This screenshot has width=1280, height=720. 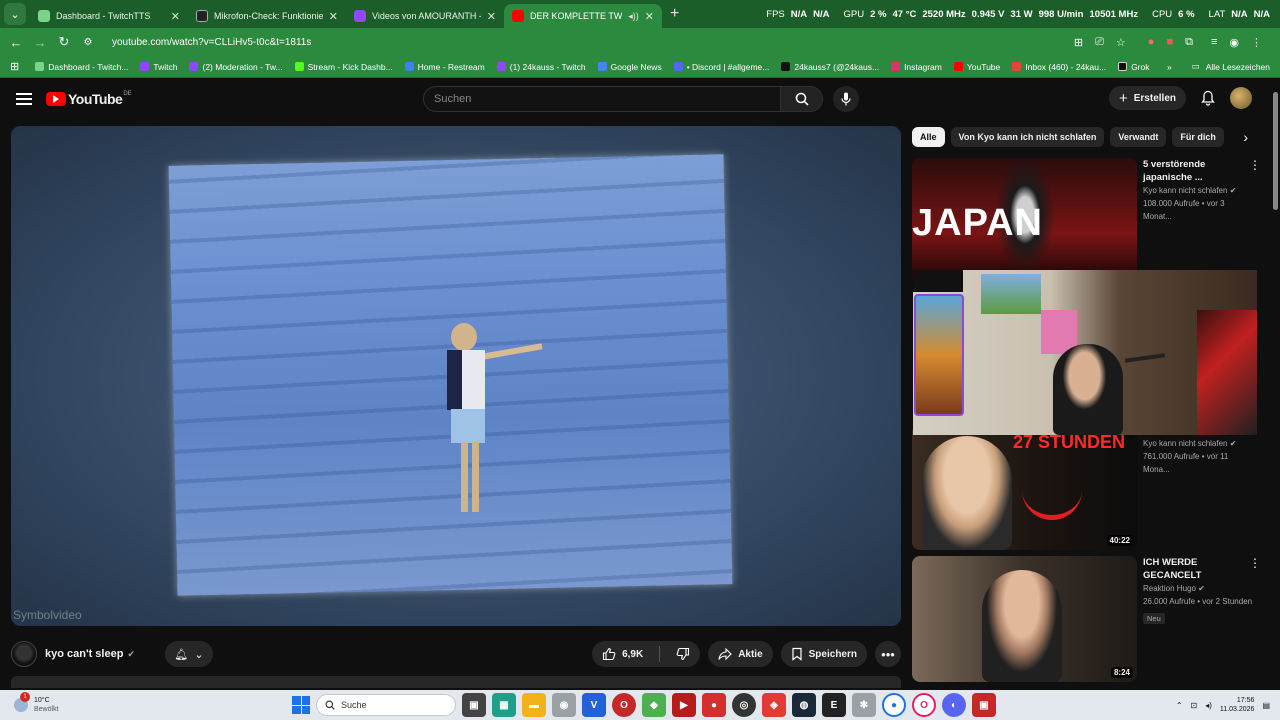 What do you see at coordinates (1027, 137) in the screenshot?
I see `chip-from-channel: Von Kyo kann ich nicht schlafen` at bounding box center [1027, 137].